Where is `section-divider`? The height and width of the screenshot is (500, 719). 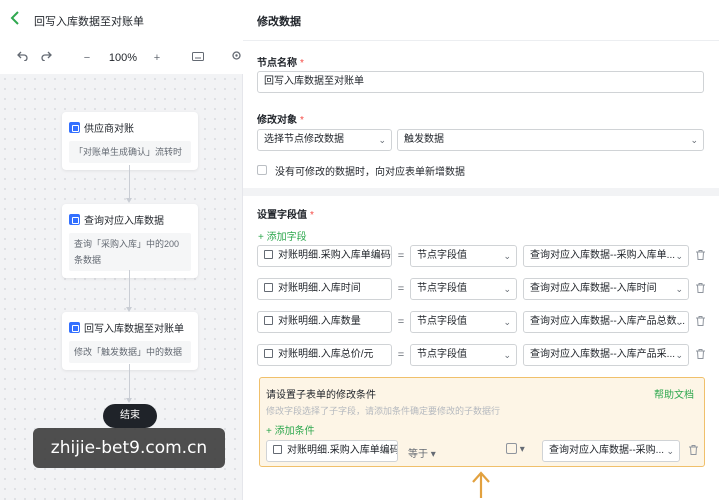 section-divider is located at coordinates (481, 192).